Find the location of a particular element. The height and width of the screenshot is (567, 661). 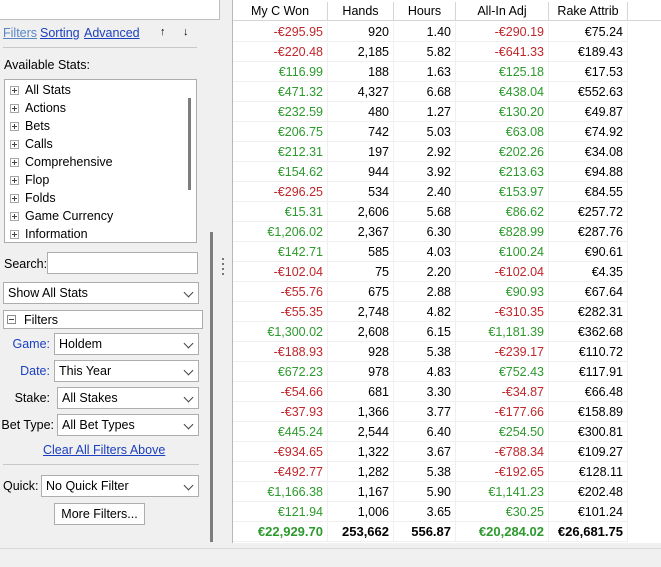

game-label: Game: is located at coordinates (25, 344).